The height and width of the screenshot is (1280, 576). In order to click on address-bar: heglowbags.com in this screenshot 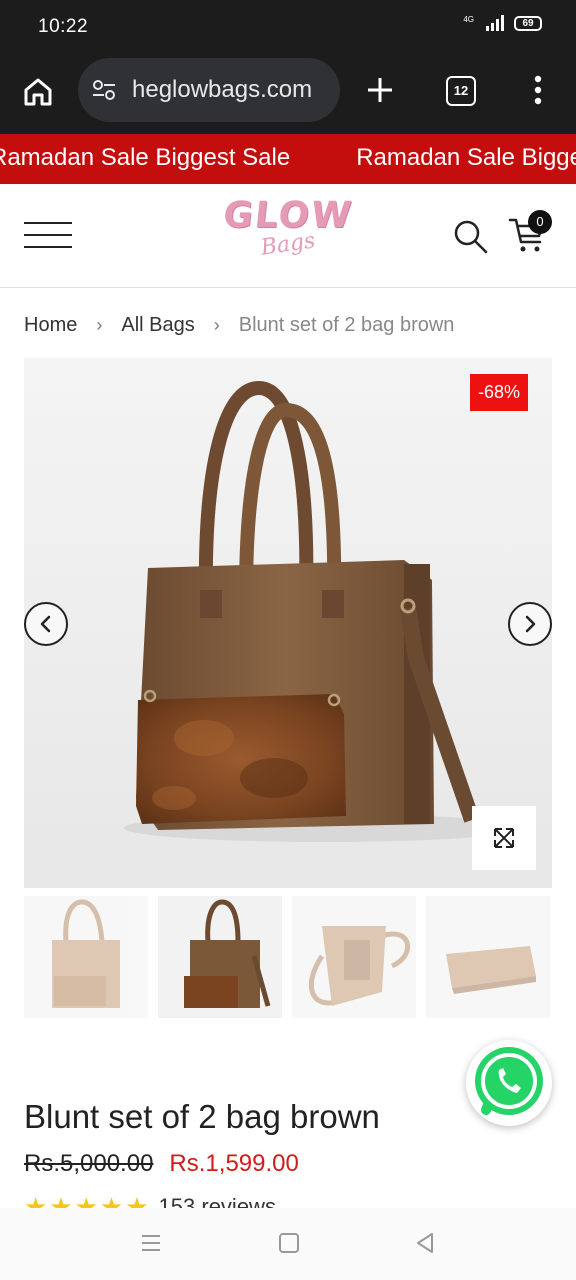, I will do `click(209, 90)`.